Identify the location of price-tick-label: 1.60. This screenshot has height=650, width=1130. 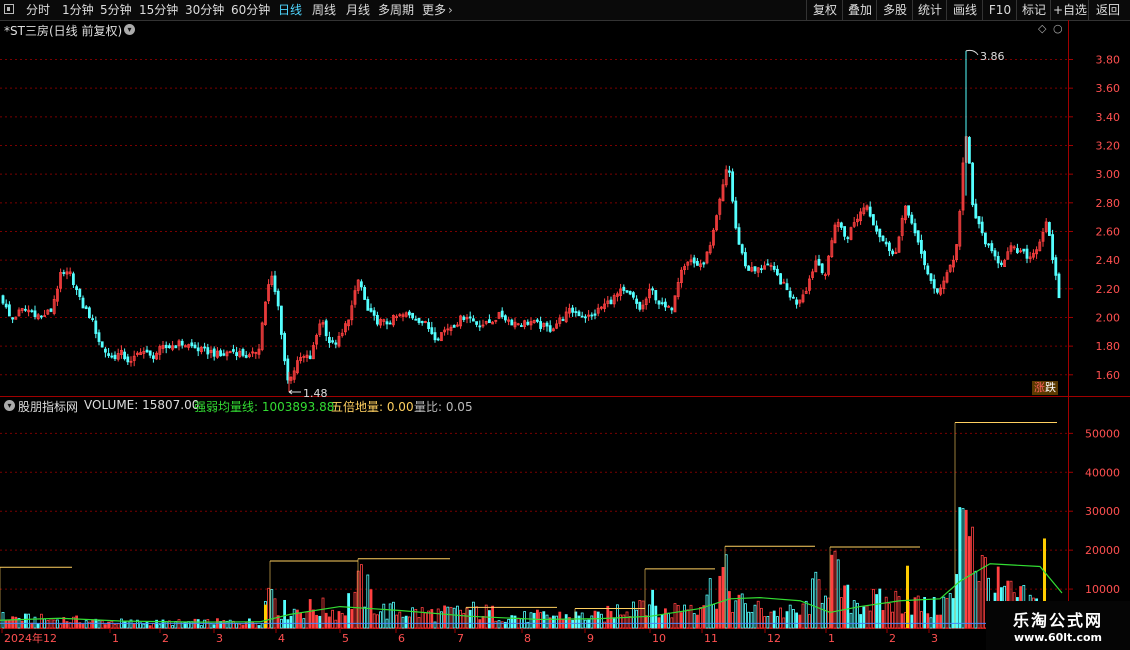
(1108, 375).